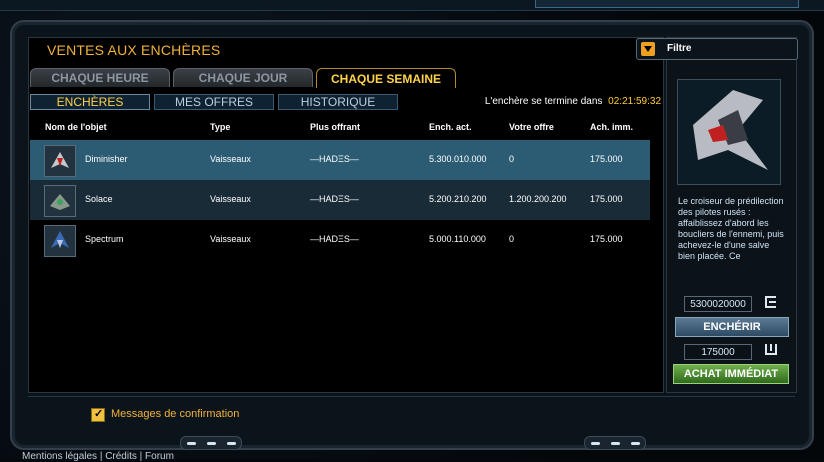 This screenshot has width=824, height=462. What do you see at coordinates (717, 49) in the screenshot?
I see `filter-dropdown: Filtre` at bounding box center [717, 49].